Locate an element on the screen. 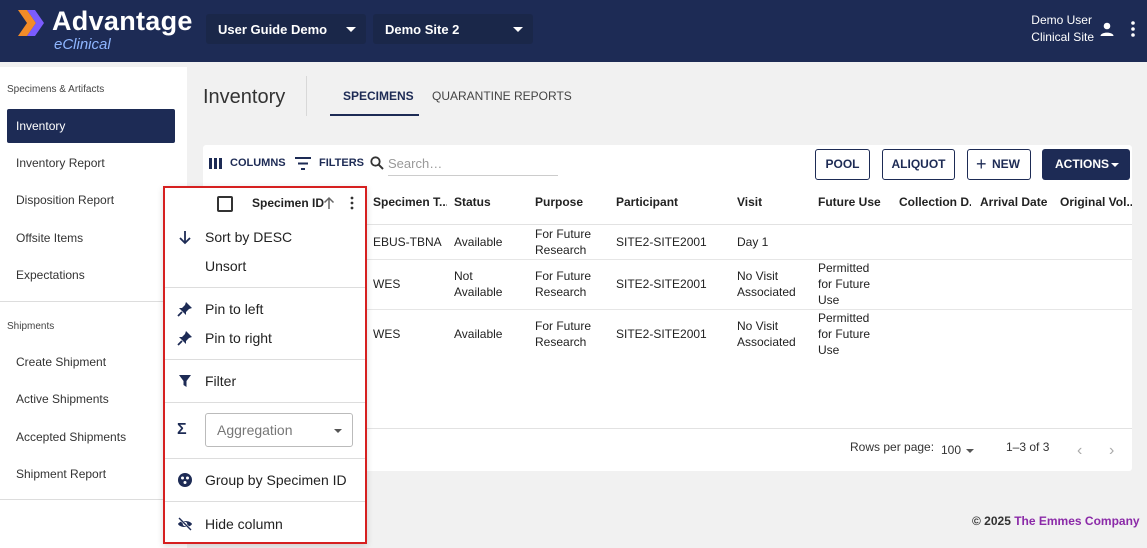  study-select-value: User Guide Demo is located at coordinates (273, 29).